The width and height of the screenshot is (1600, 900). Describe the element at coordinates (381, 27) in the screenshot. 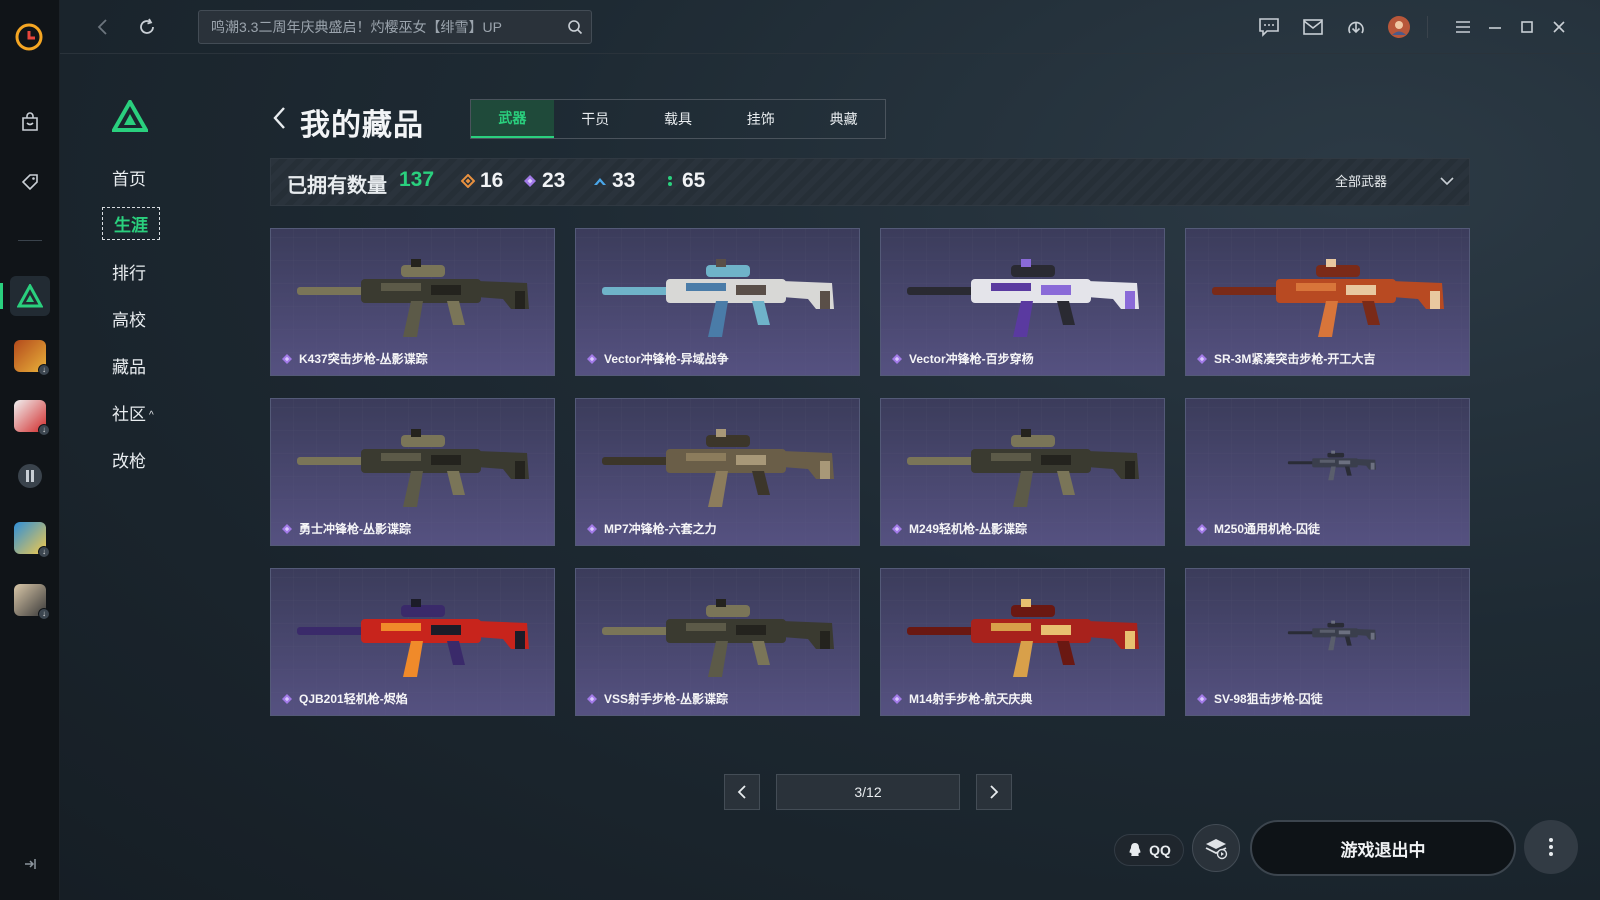

I see `search-input` at that location.